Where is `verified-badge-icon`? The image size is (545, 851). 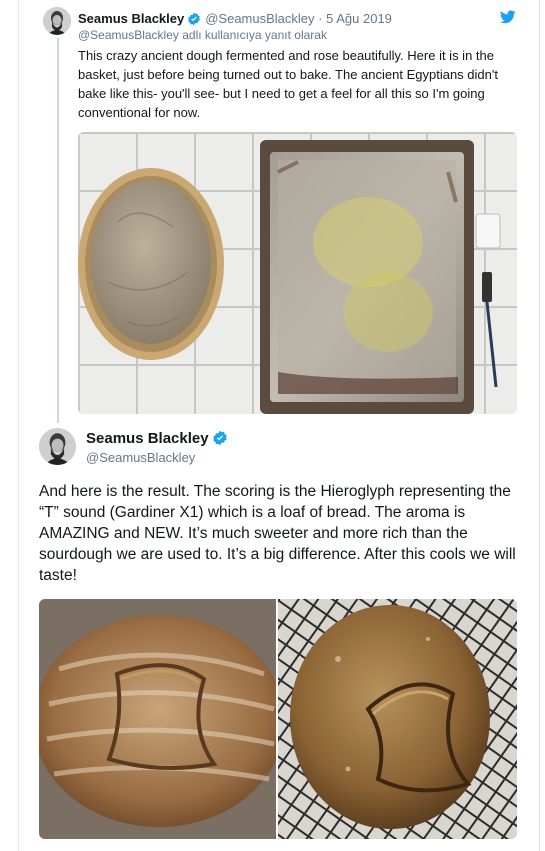
verified-badge-icon is located at coordinates (220, 440).